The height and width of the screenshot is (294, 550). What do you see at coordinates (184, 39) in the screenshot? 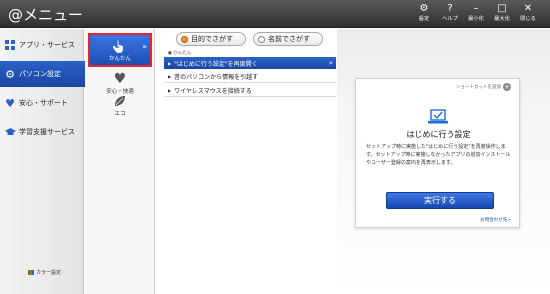
I see `radio-selected-icon` at bounding box center [184, 39].